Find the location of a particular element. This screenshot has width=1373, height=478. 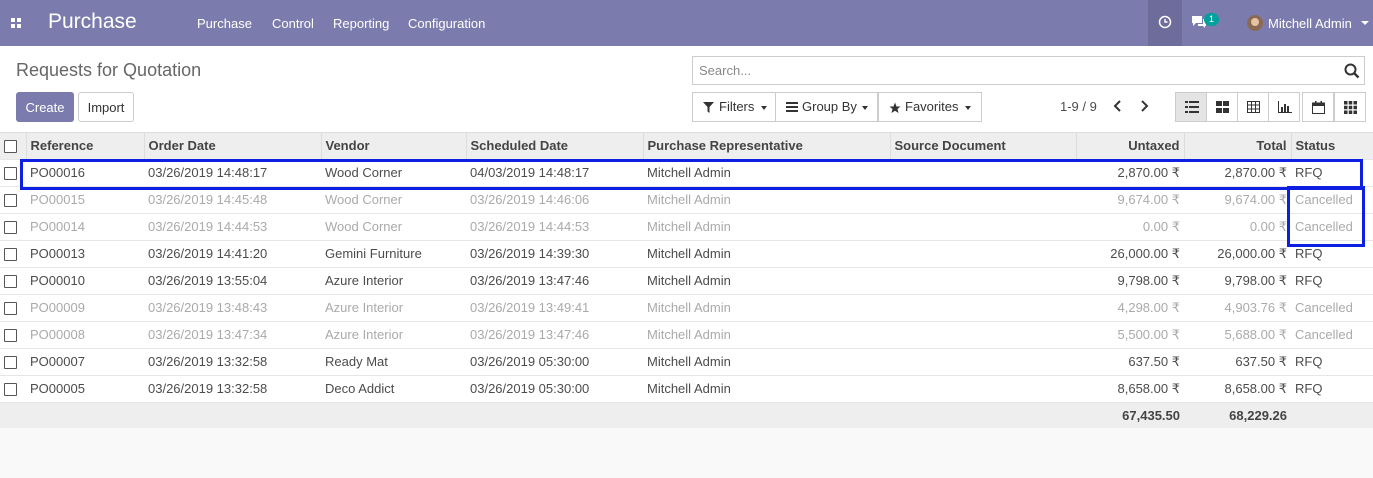

app-brand: Purchase is located at coordinates (92, 22).